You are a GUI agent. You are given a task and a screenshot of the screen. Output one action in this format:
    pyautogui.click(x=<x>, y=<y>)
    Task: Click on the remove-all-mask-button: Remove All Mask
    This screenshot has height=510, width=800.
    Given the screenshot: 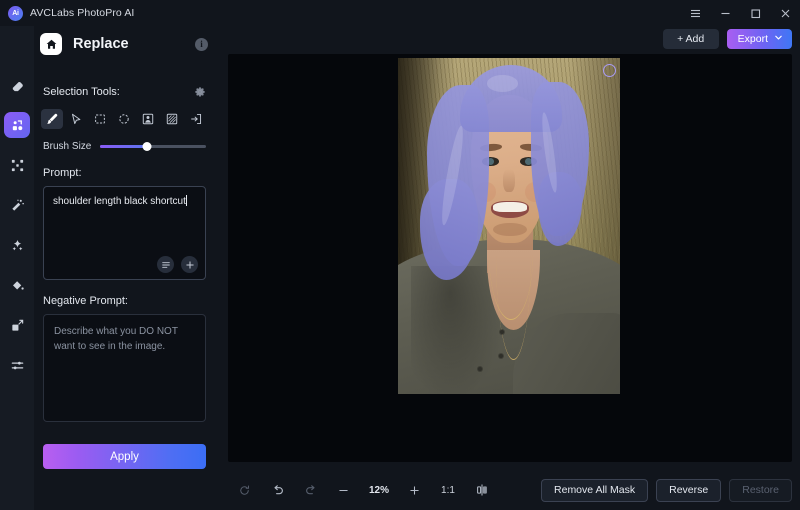 What is the action you would take?
    pyautogui.click(x=595, y=490)
    